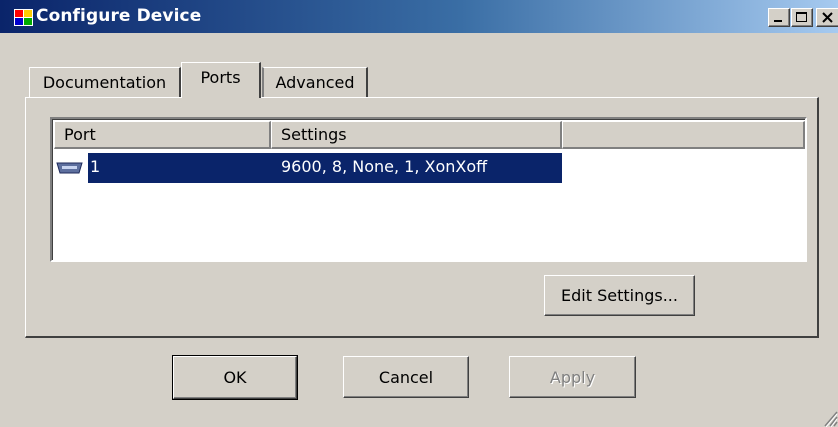  What do you see at coordinates (778, 21) in the screenshot?
I see `minimize-icon` at bounding box center [778, 21].